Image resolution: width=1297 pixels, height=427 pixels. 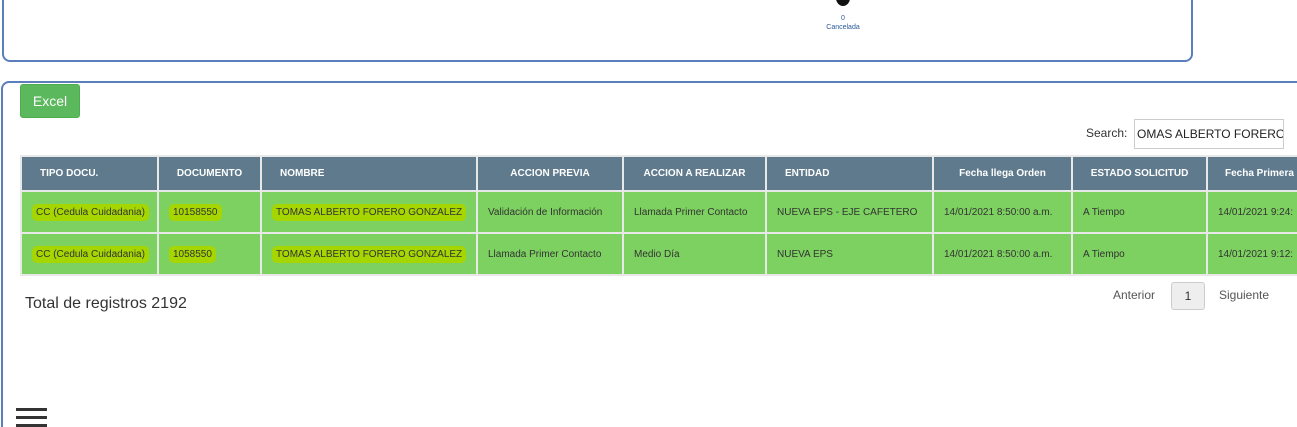 What do you see at coordinates (694, 173) in the screenshot?
I see `column-header-accion-a-realizar: ACCION A REALIZAR` at bounding box center [694, 173].